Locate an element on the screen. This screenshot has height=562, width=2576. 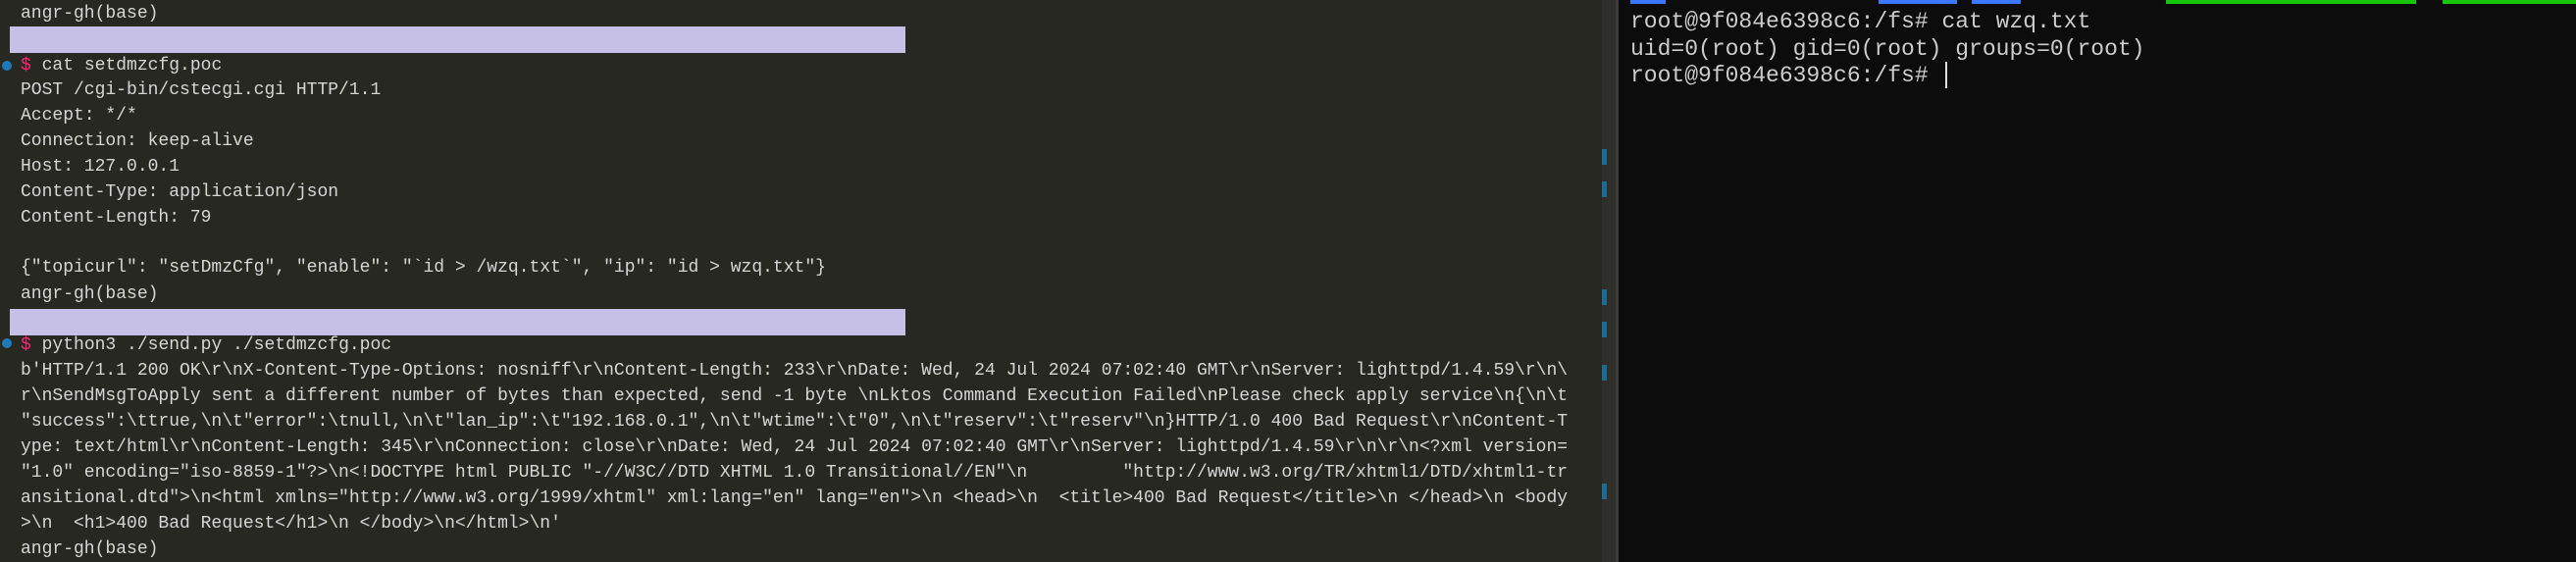
command-text: python3 ./send.py ./setdmzcfg.poc is located at coordinates (216, 345).